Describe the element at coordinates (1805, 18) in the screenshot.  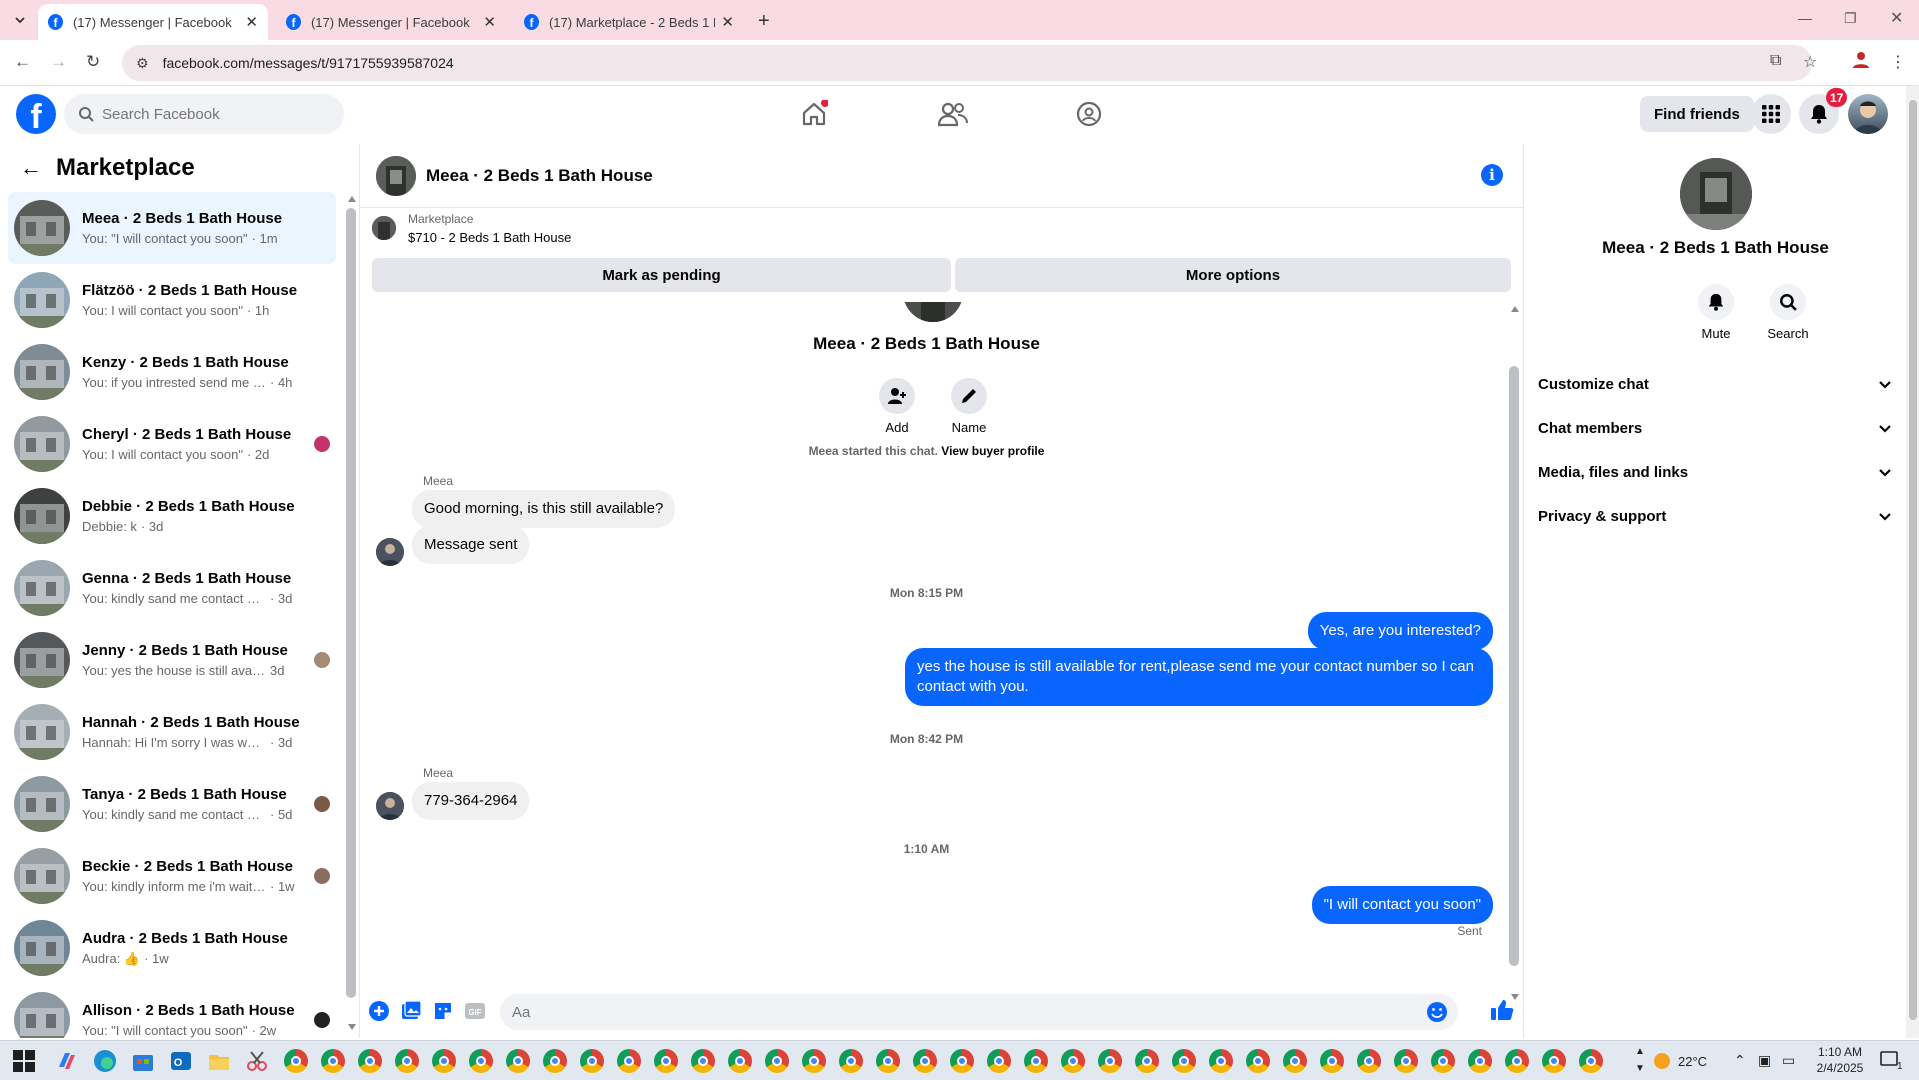
I see `minimize-button: —` at that location.